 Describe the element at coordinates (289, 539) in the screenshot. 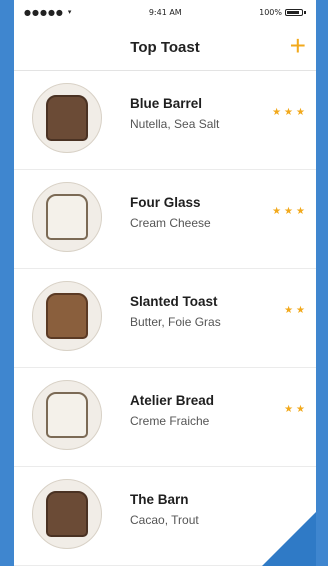

I see `corner-decoration` at that location.